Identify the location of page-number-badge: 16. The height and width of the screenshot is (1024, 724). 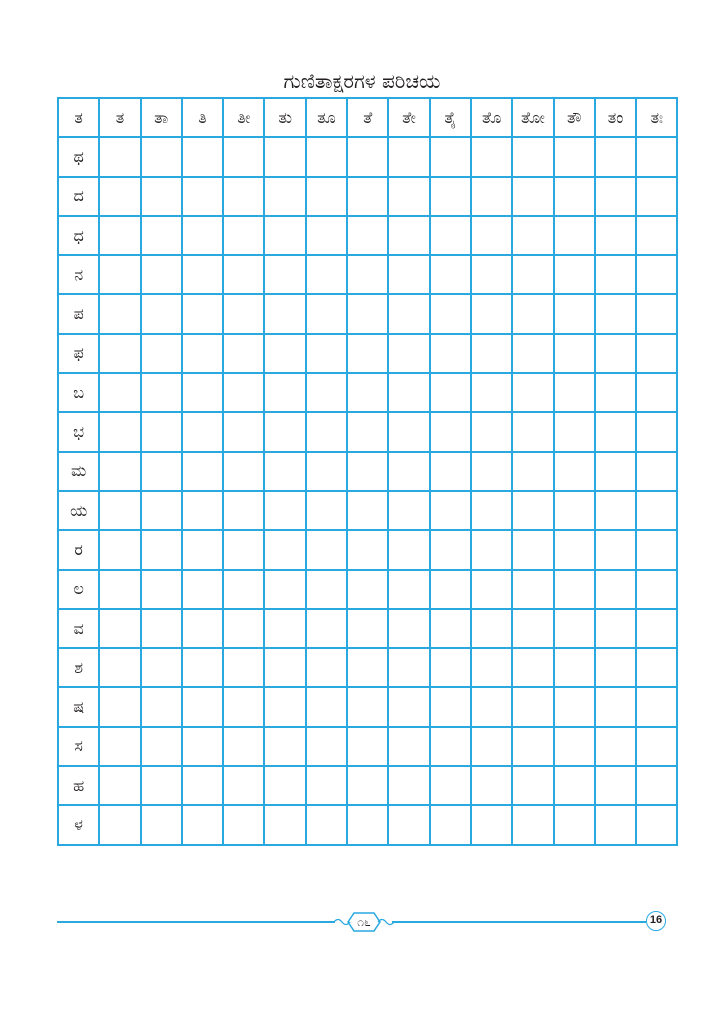
(656, 921).